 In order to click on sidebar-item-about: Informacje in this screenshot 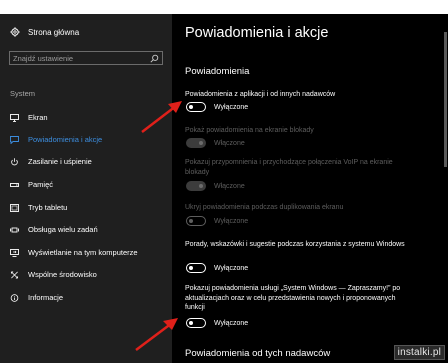, I will do `click(86, 298)`.